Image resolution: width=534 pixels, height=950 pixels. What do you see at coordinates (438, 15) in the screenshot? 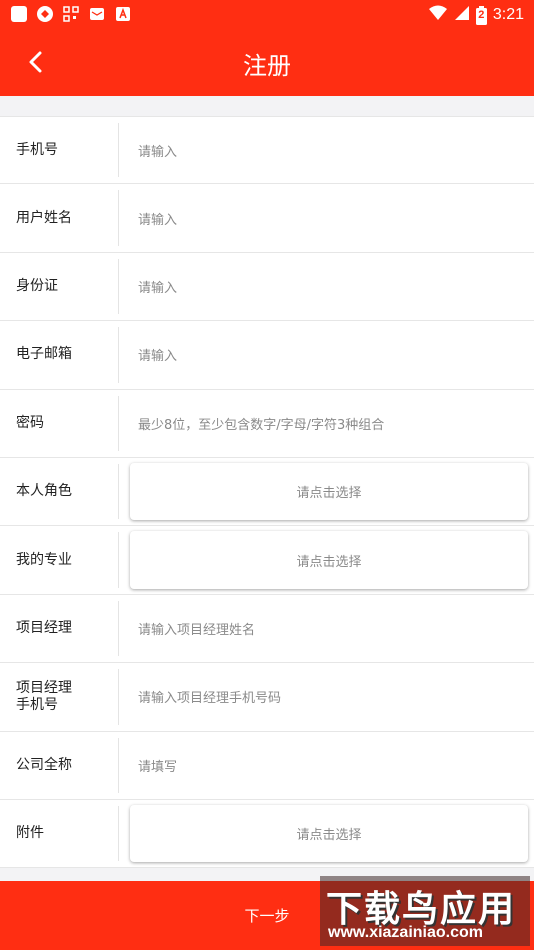
I see `wifi-icon` at bounding box center [438, 15].